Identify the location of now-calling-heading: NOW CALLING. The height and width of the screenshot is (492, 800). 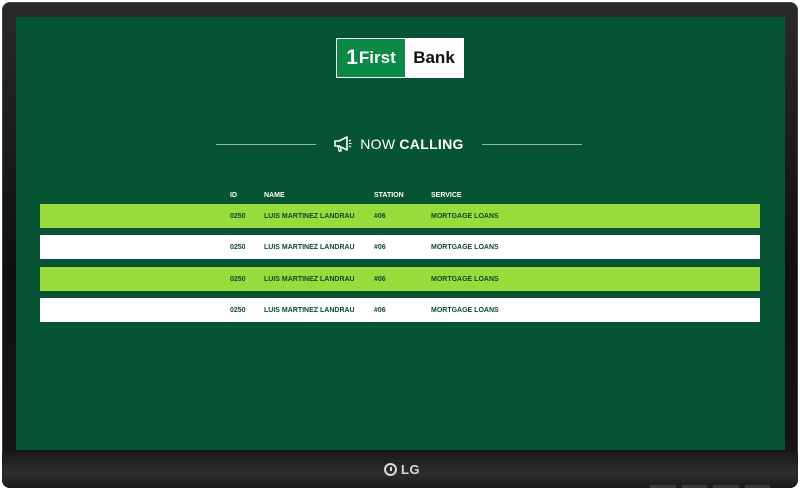
(399, 144).